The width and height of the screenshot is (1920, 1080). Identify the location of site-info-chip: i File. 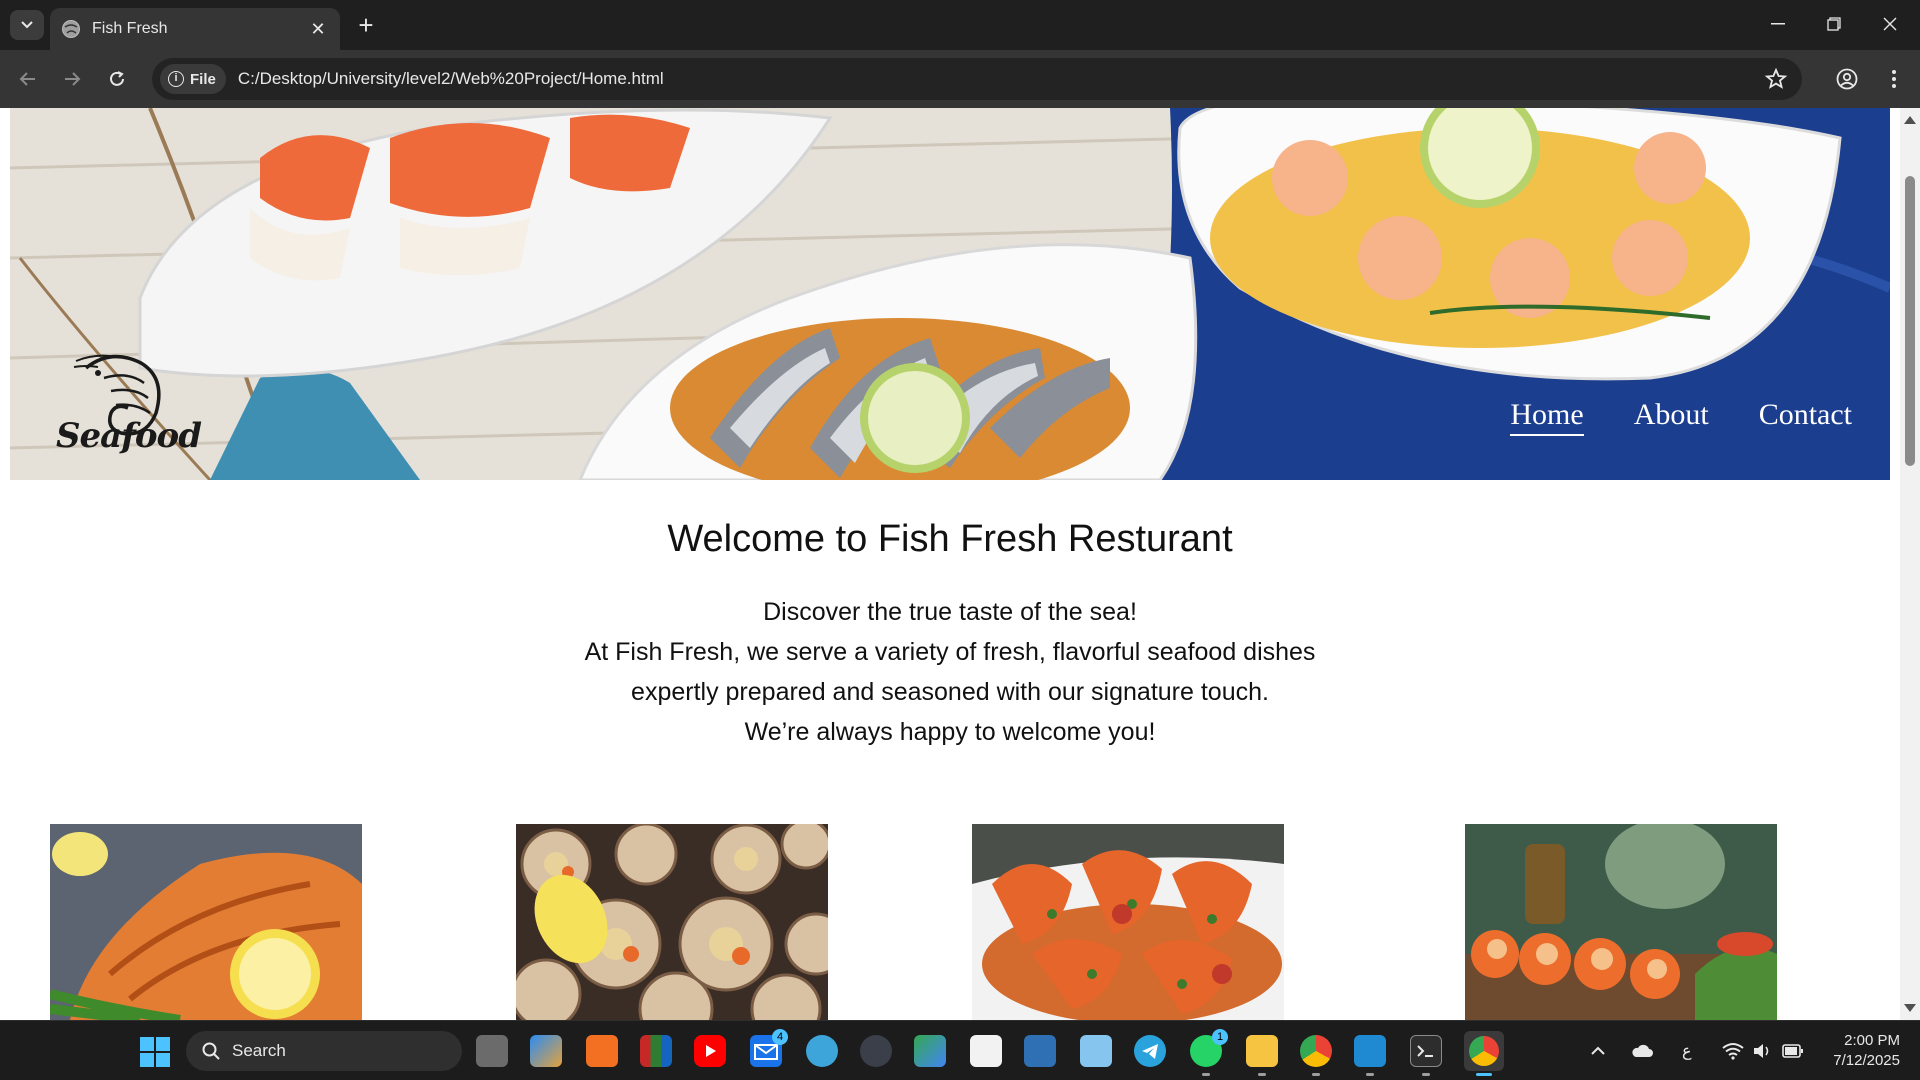
(193, 79).